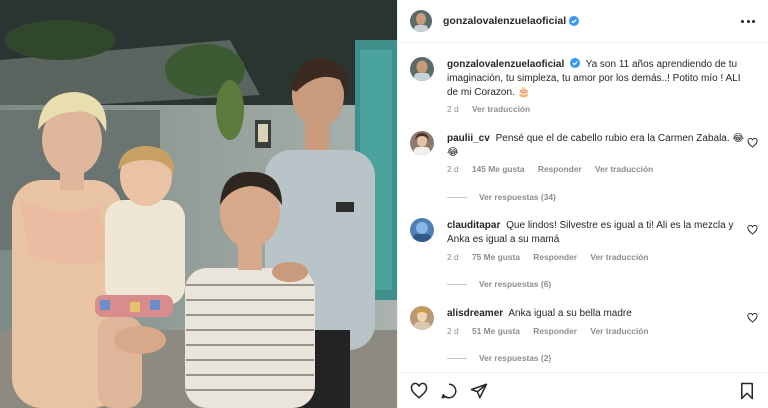  Describe the element at coordinates (515, 284) in the screenshot. I see `view-replies-label: Ver respuestas (6)` at that location.